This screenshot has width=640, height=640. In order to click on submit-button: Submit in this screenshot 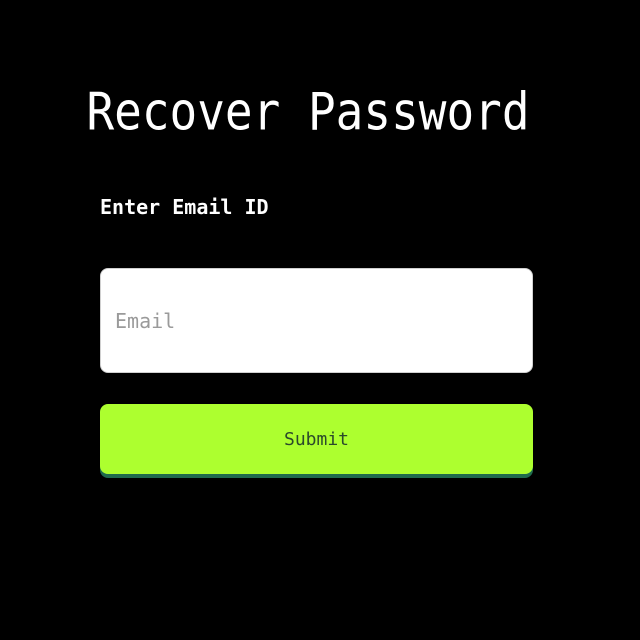, I will do `click(316, 439)`.